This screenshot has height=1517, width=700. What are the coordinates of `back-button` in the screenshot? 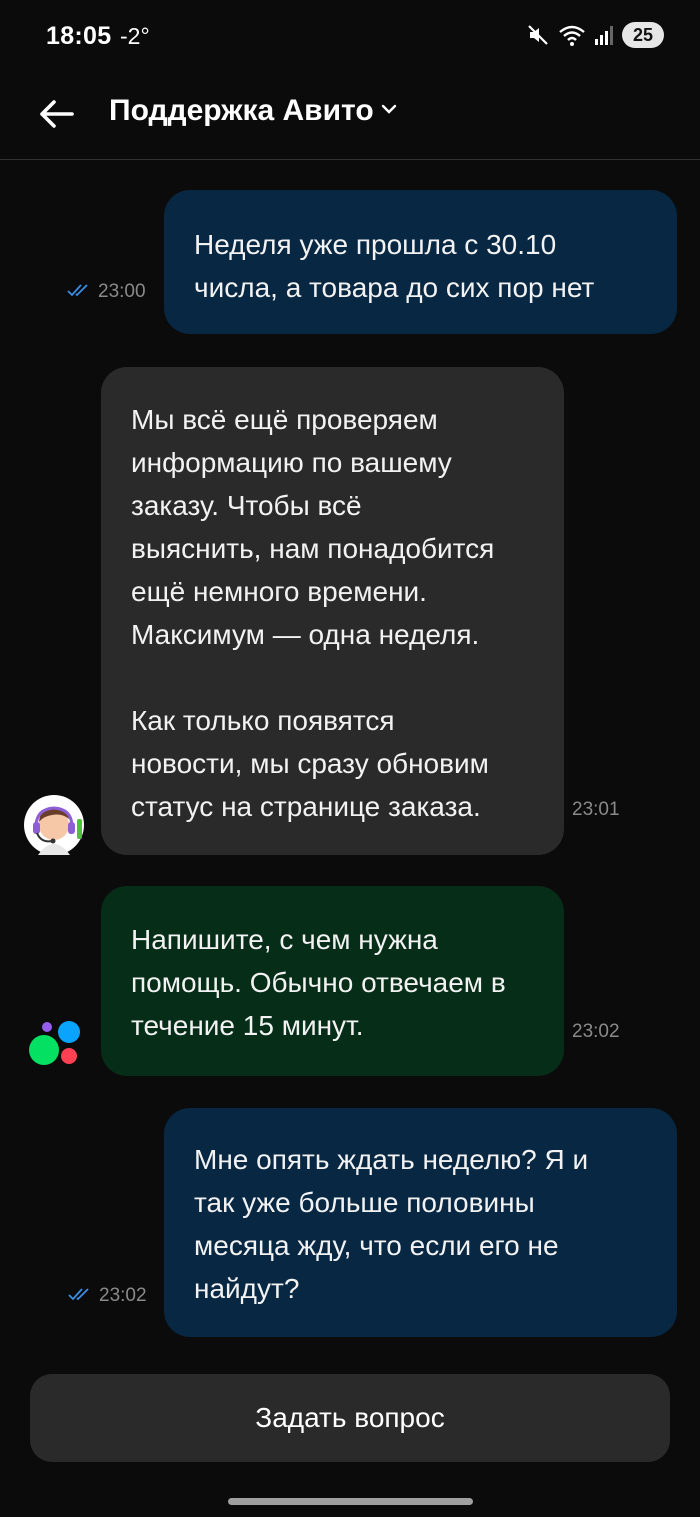 It's located at (56, 116).